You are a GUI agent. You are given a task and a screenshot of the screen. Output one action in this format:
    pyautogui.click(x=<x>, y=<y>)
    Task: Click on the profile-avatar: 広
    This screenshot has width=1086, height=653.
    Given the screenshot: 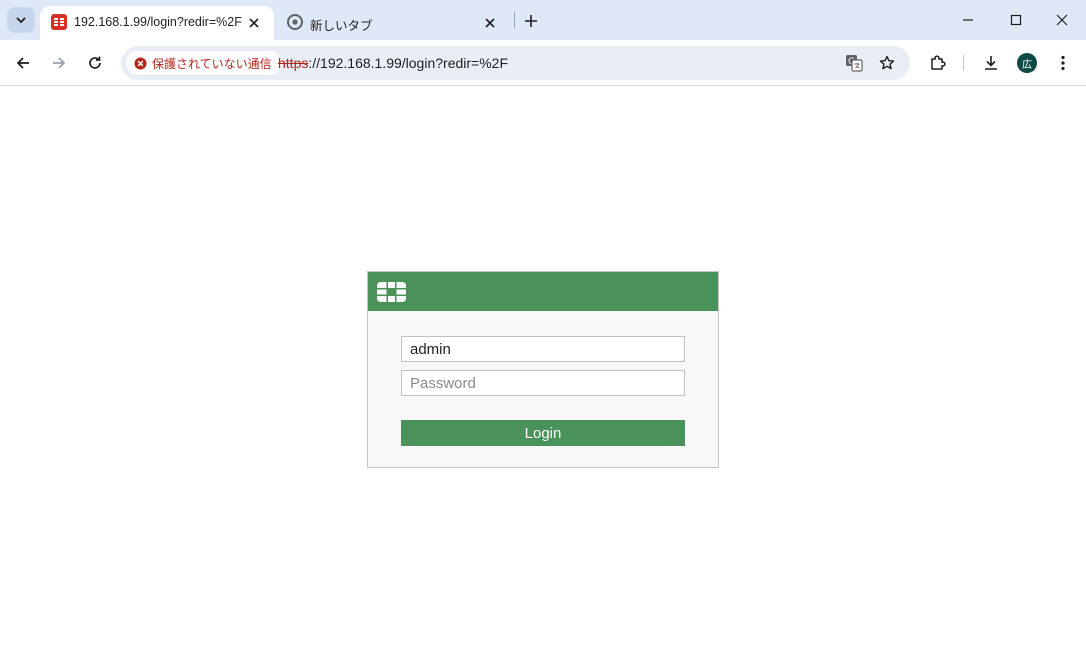 What is the action you would take?
    pyautogui.click(x=1027, y=63)
    